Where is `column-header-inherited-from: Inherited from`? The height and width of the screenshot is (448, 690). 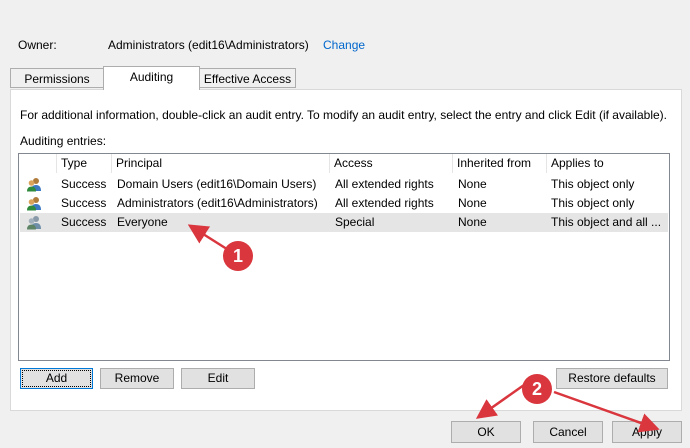
column-header-inherited-from: Inherited from is located at coordinates (500, 163).